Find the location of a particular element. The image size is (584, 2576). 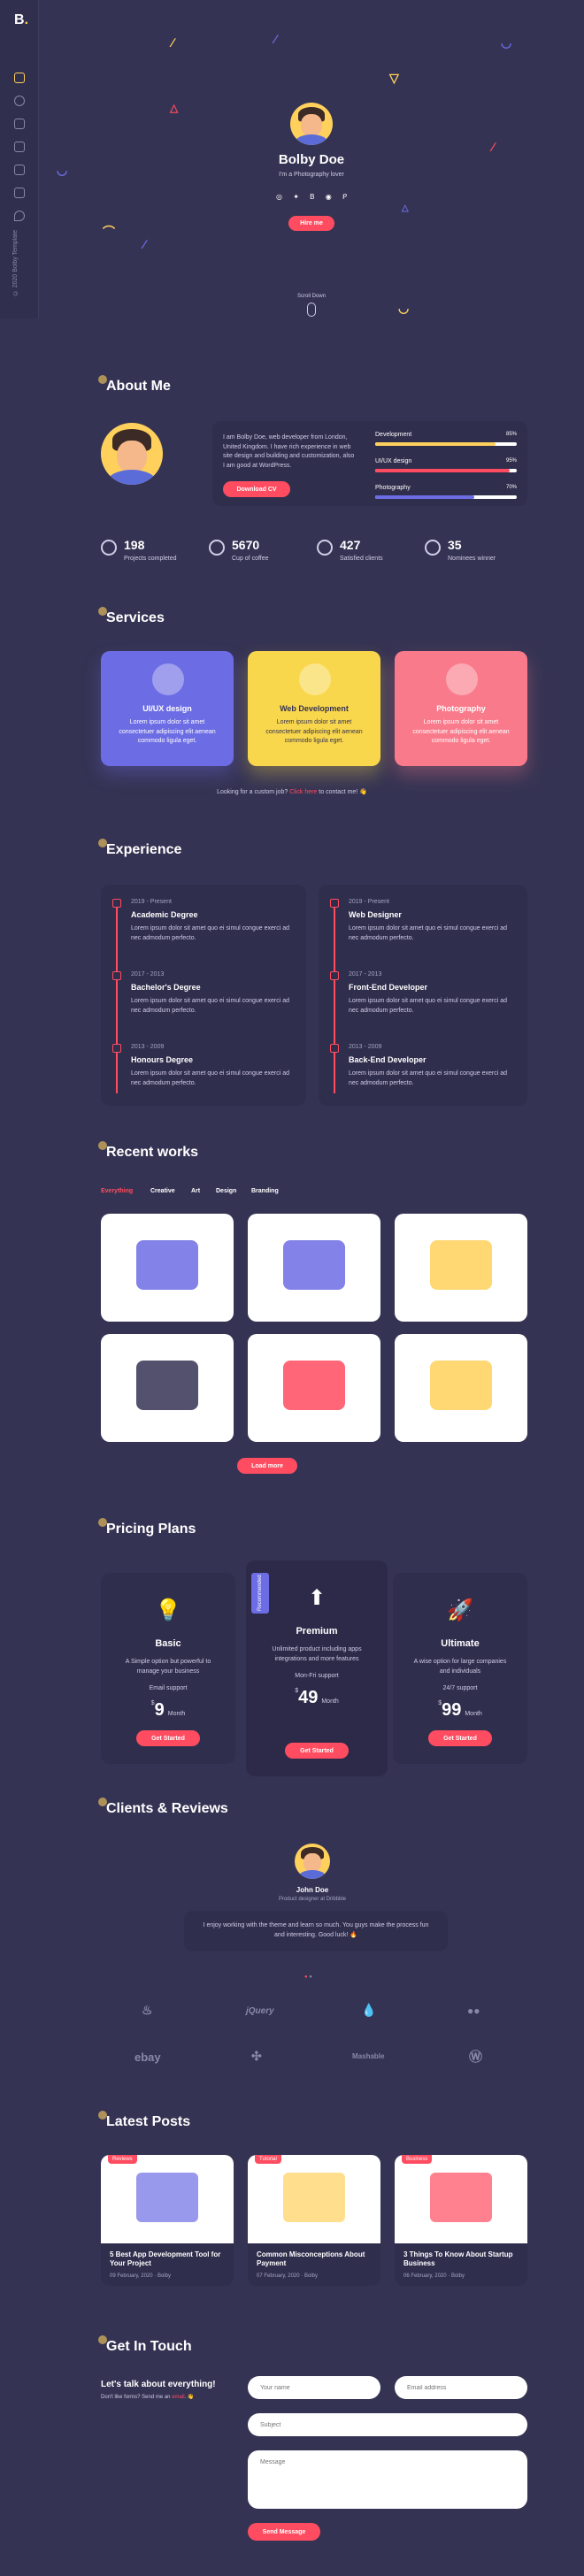

stat-label: Satisfied clients is located at coordinates (362, 559).